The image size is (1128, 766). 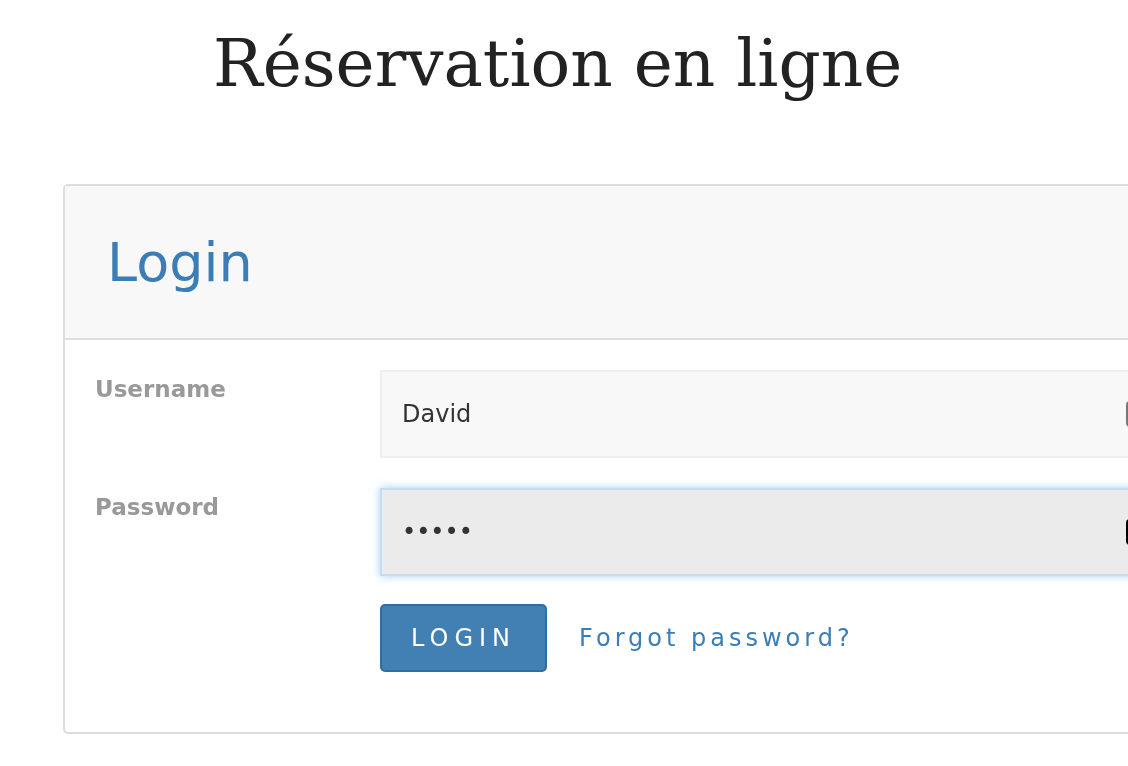 I want to click on field-label: Password, so click(x=157, y=506).